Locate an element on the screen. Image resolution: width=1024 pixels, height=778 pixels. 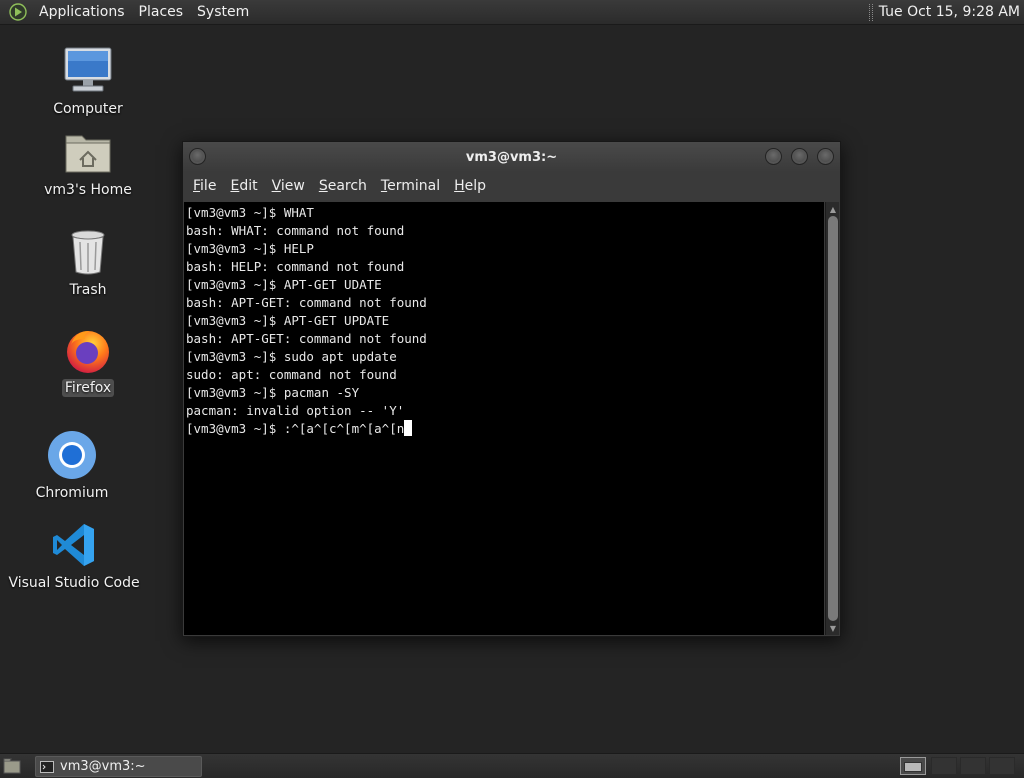
terminal-title: vm3@vm3:~ is located at coordinates (511, 157).